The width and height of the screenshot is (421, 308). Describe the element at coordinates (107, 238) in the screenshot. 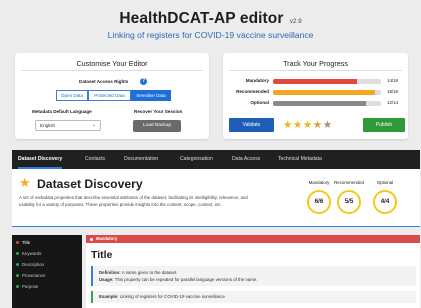

I see `mandatory-badge-label: Mandatory` at that location.